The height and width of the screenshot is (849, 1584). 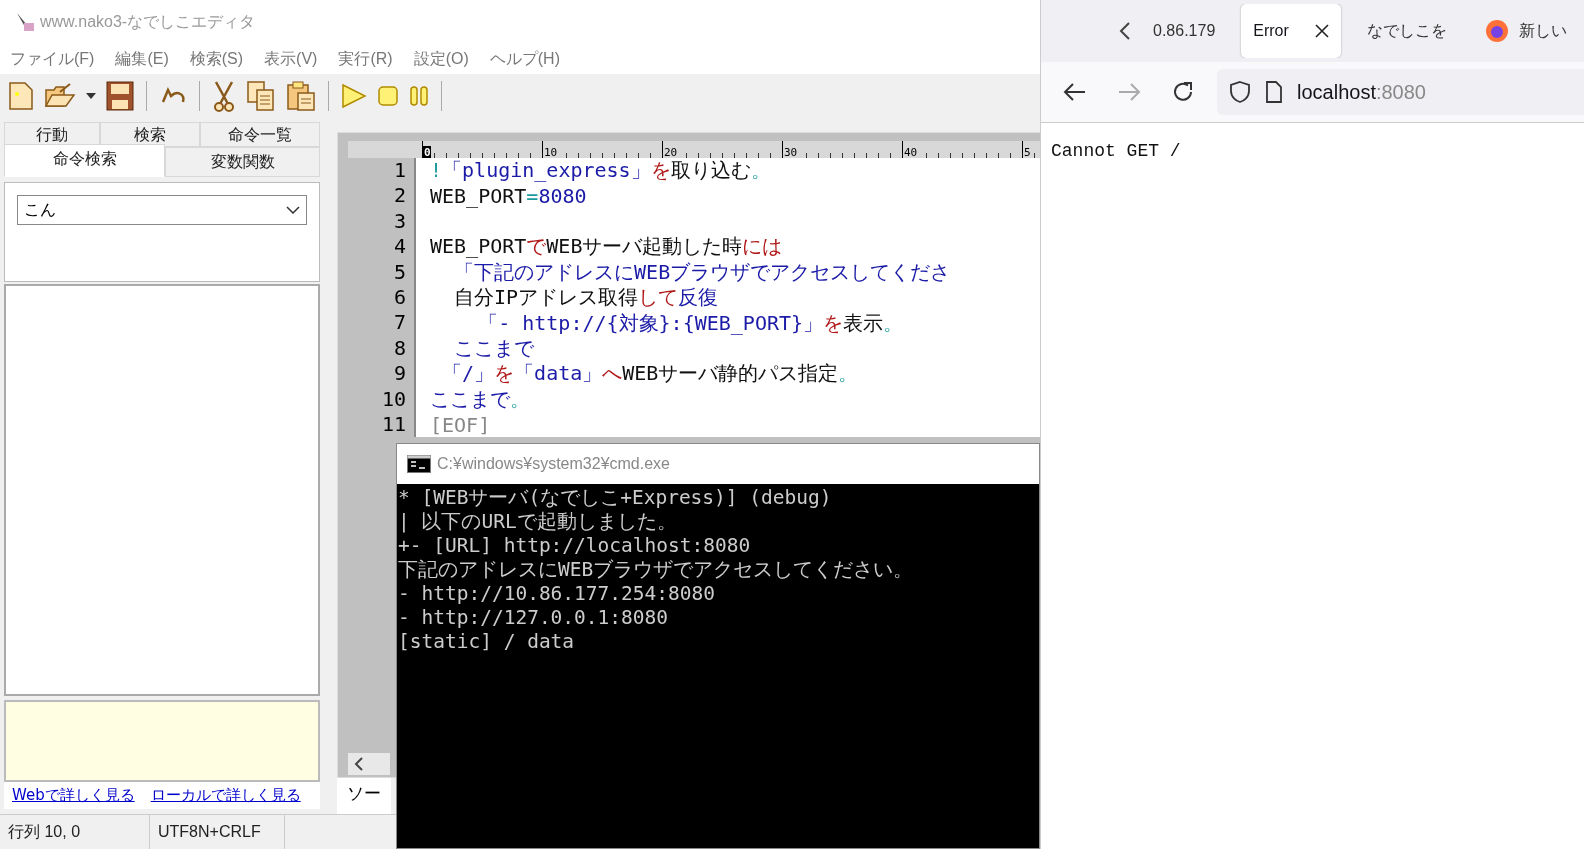 What do you see at coordinates (1274, 92) in the screenshot?
I see `page-icon` at bounding box center [1274, 92].